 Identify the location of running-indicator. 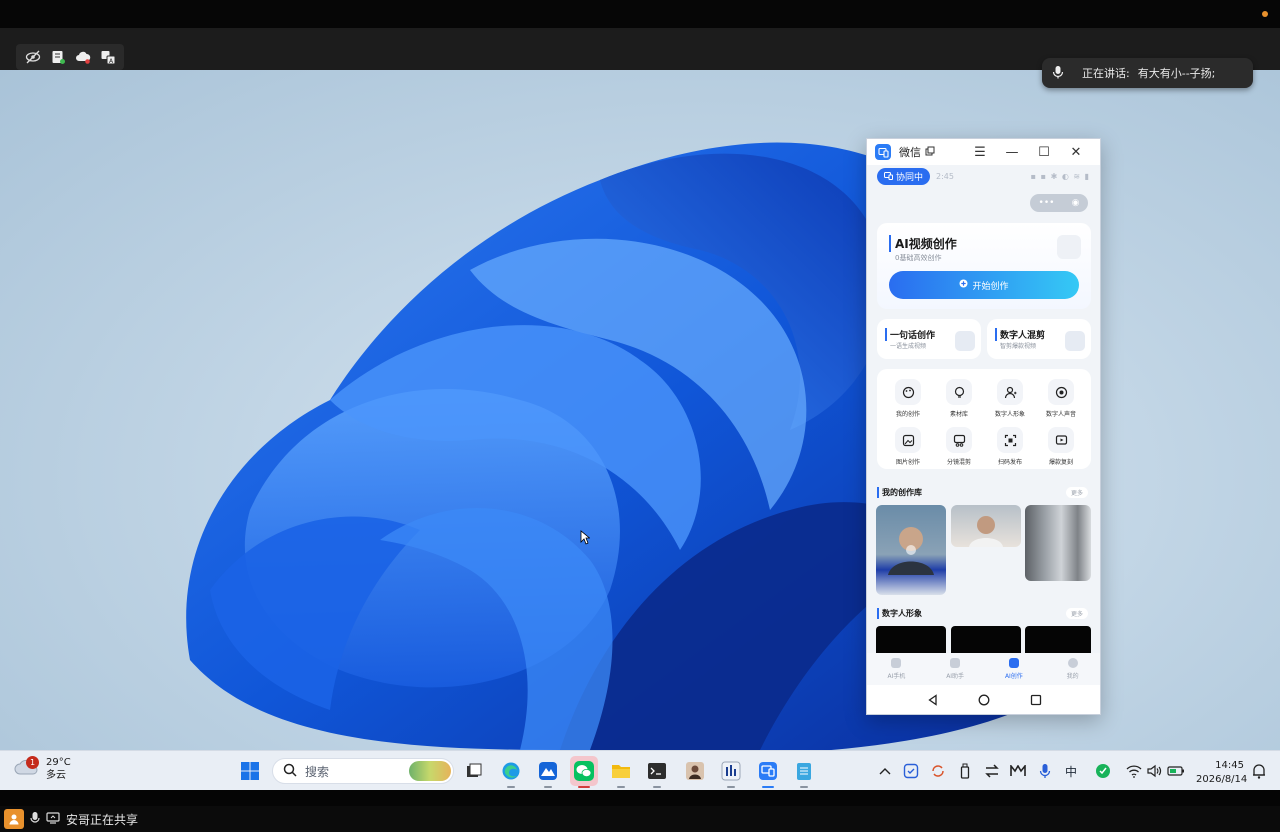
(657, 787).